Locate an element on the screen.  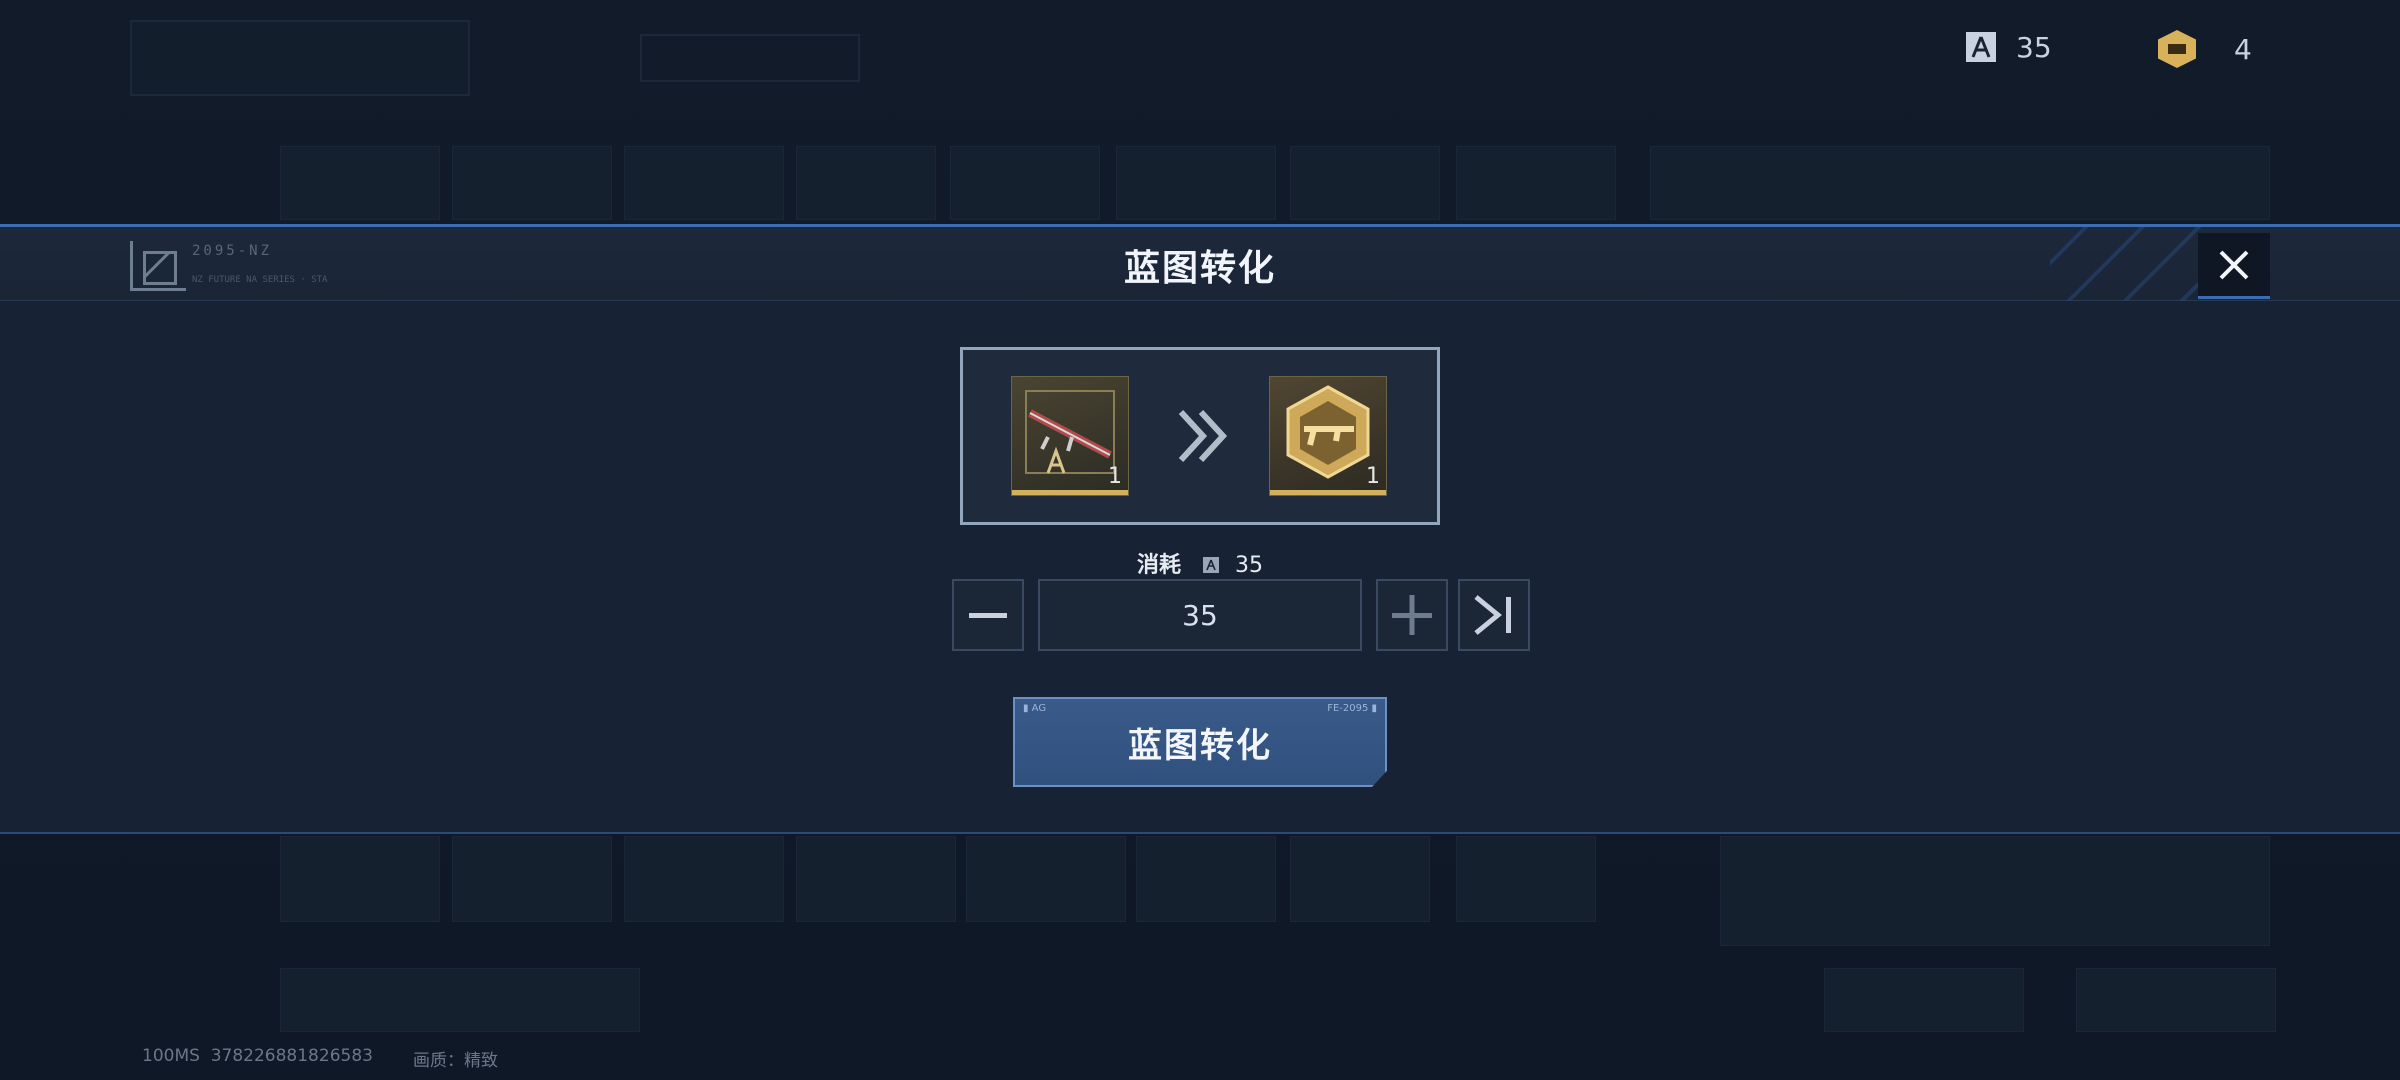
cost-label: 消耗 is located at coordinates (1158, 565).